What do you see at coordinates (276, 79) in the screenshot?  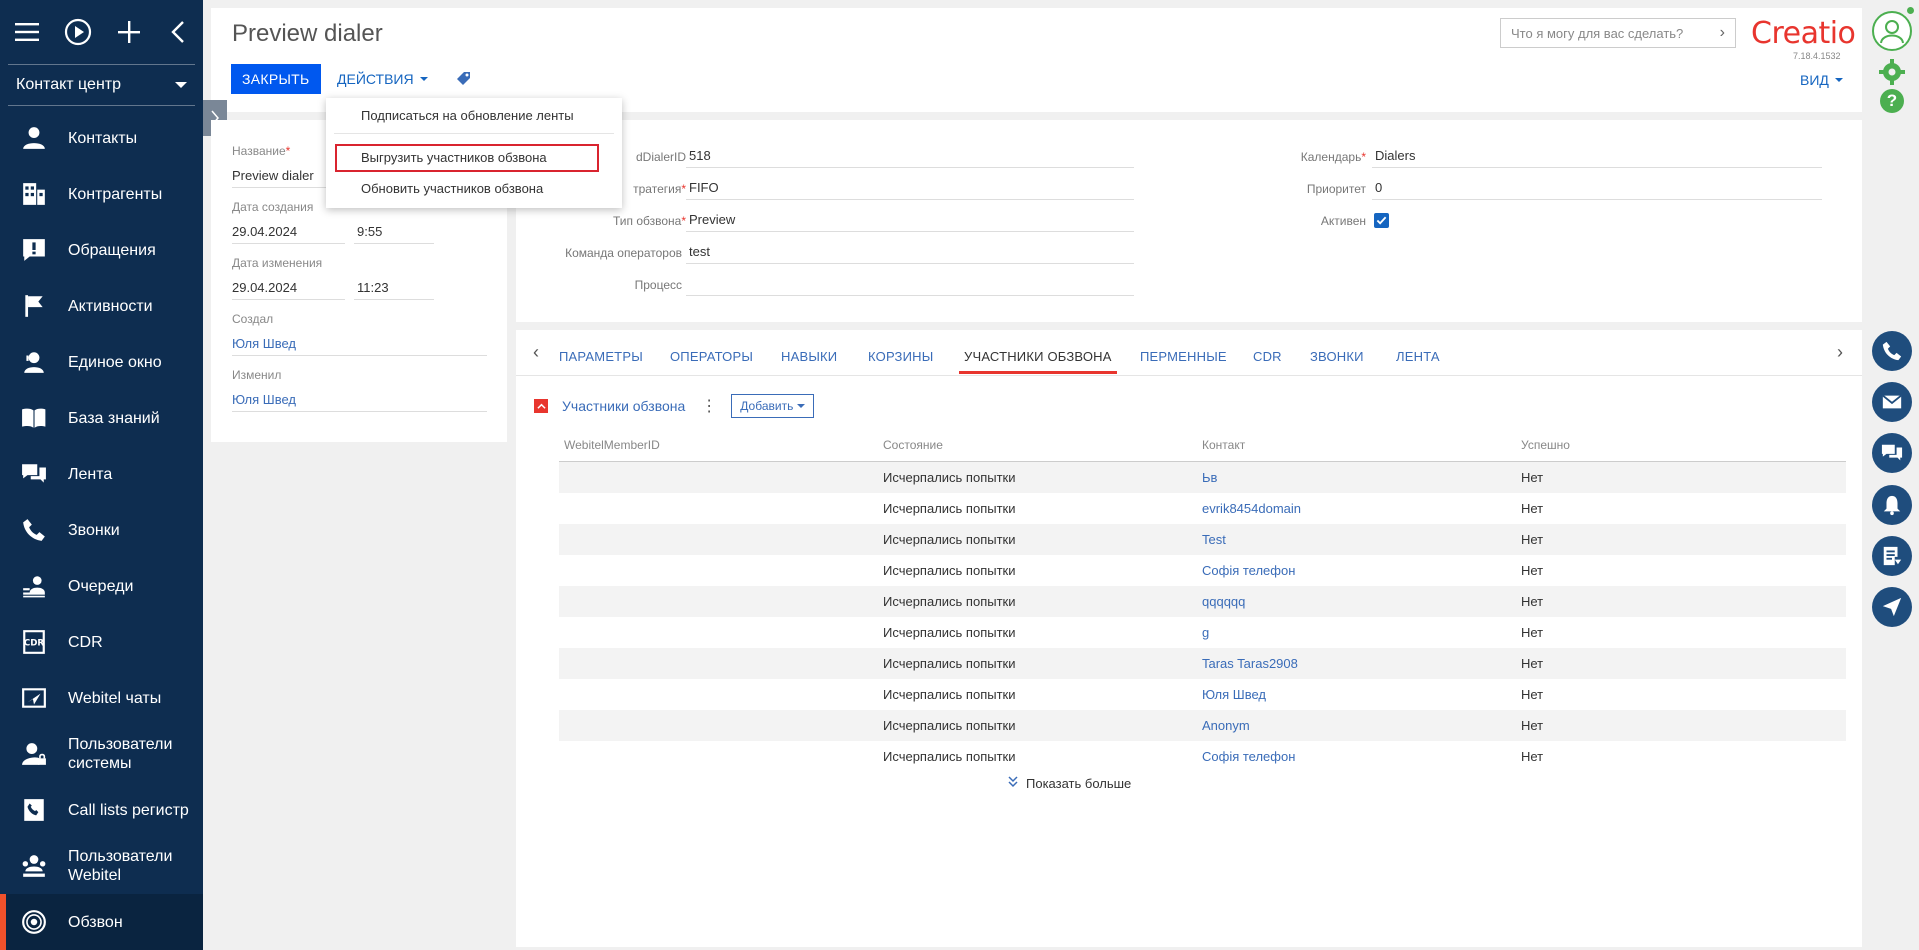 I see `close-button: ЗАКРЫТЬ` at bounding box center [276, 79].